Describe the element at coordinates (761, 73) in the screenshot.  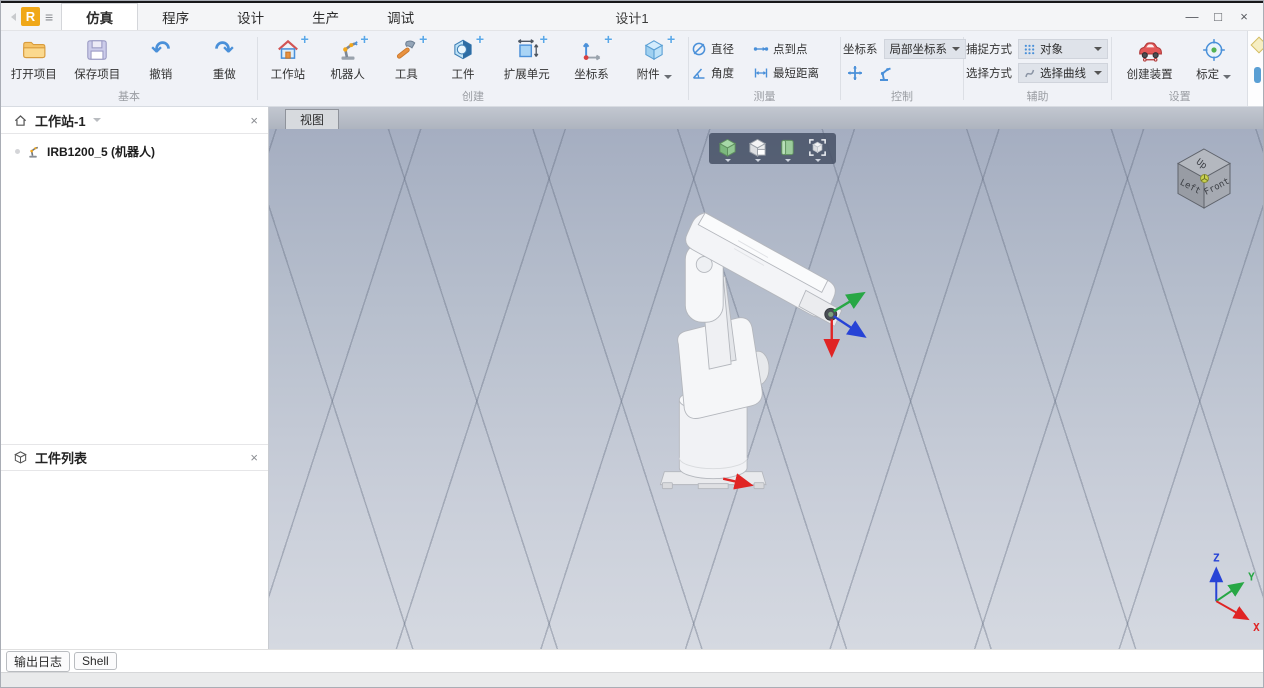
I see `shortest-distance-icon` at that location.